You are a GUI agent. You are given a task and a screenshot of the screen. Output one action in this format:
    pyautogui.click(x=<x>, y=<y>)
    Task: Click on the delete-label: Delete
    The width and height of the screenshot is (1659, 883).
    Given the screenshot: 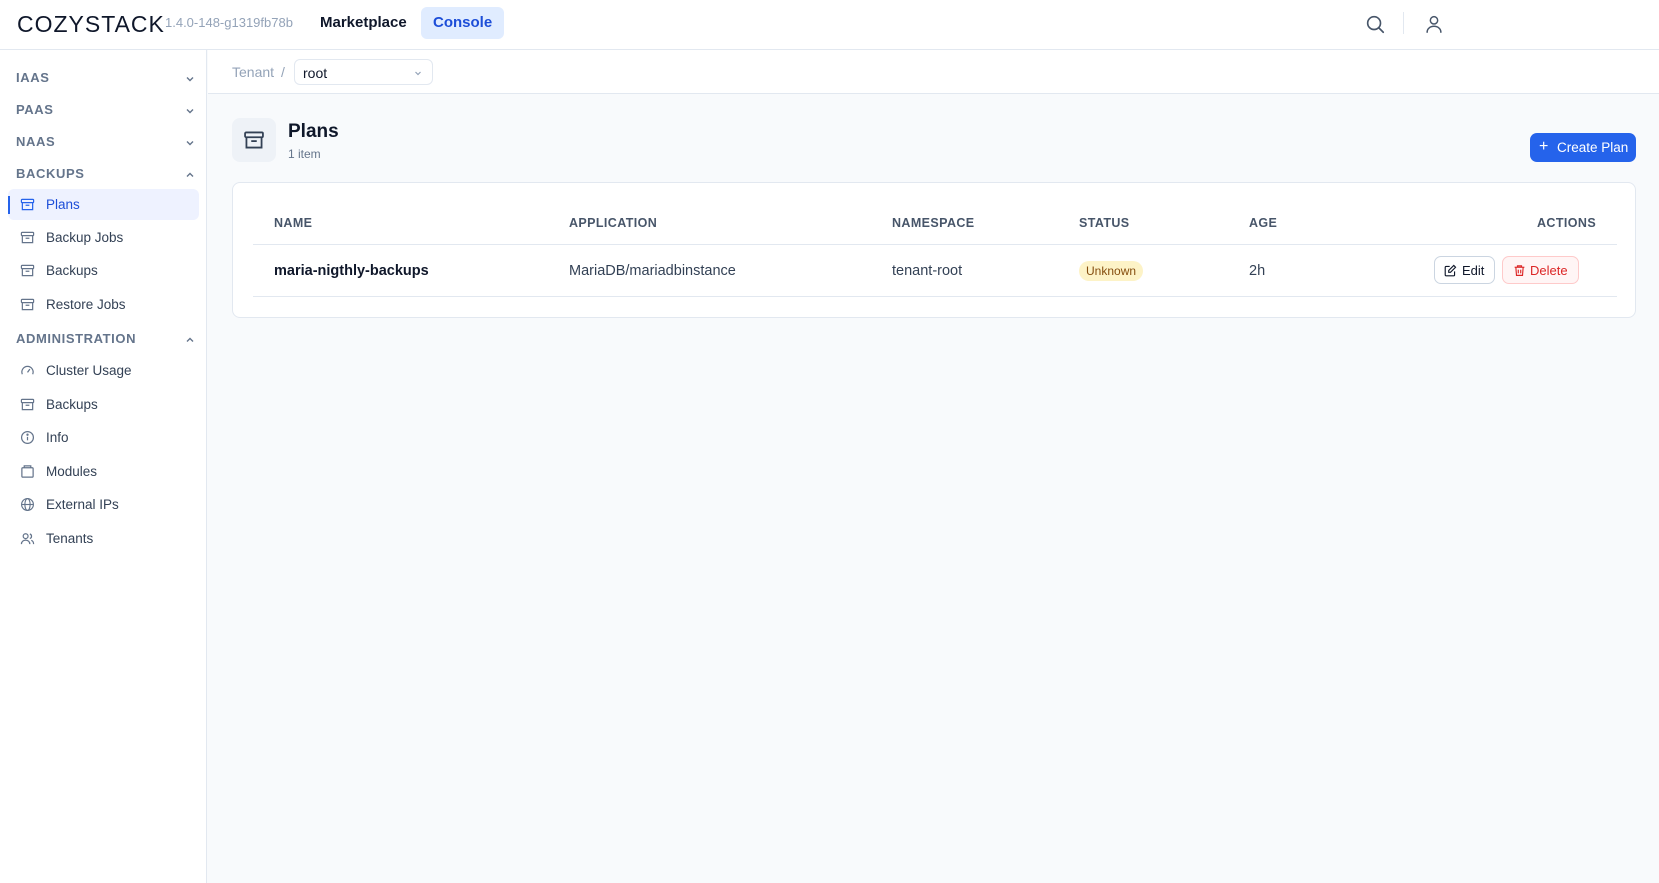 What is the action you would take?
    pyautogui.click(x=1549, y=270)
    